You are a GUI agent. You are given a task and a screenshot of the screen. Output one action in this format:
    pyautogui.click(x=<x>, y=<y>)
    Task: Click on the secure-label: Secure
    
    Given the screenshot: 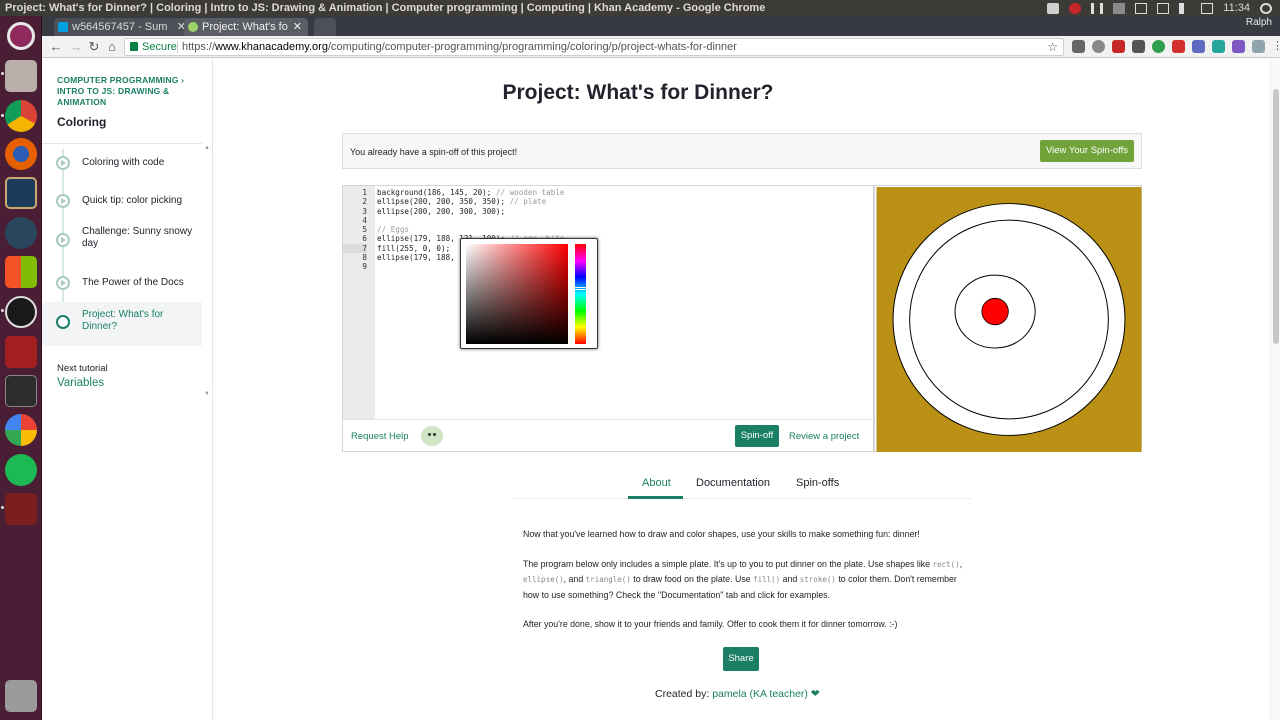 What is the action you would take?
    pyautogui.click(x=159, y=47)
    